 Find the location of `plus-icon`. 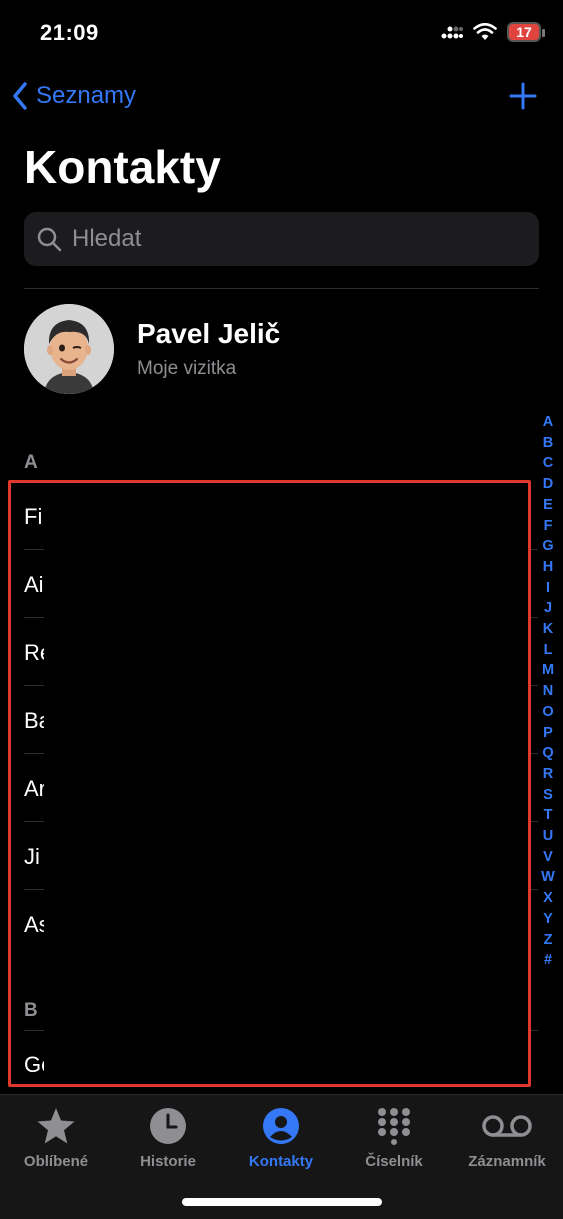

plus-icon is located at coordinates (523, 96).